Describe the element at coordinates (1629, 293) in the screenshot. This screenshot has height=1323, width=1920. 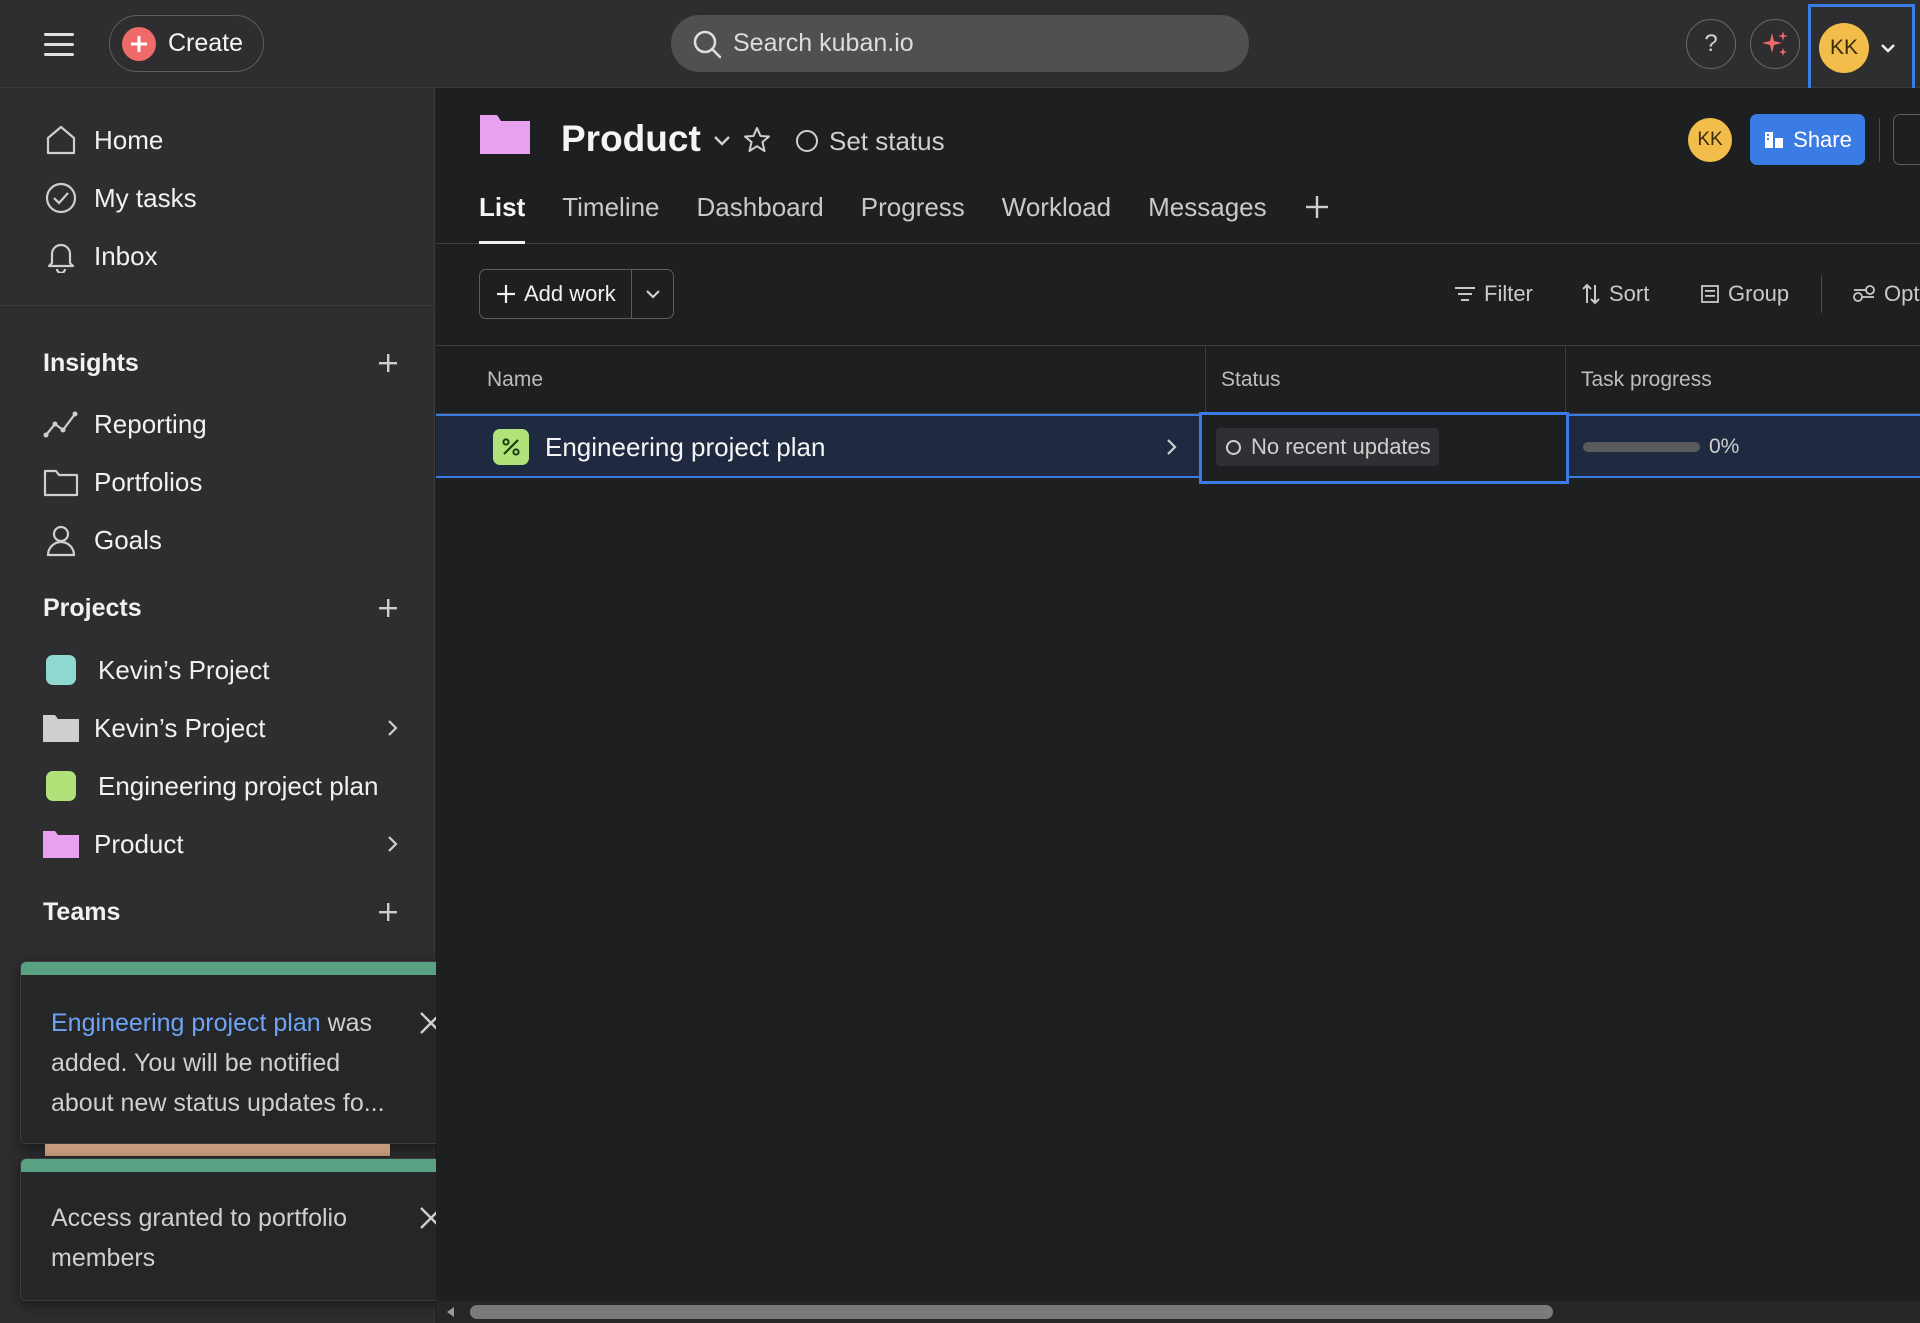
I see `sort-label: Sort` at that location.